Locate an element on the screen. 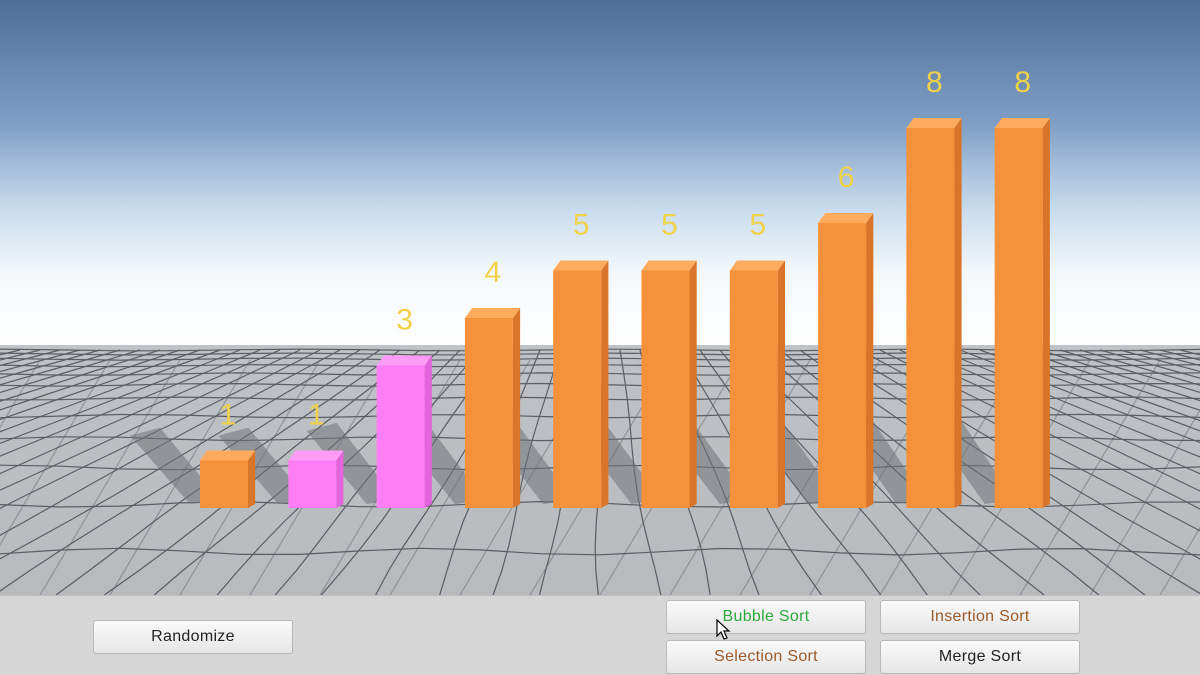  bar-value-label: 6 is located at coordinates (846, 177).